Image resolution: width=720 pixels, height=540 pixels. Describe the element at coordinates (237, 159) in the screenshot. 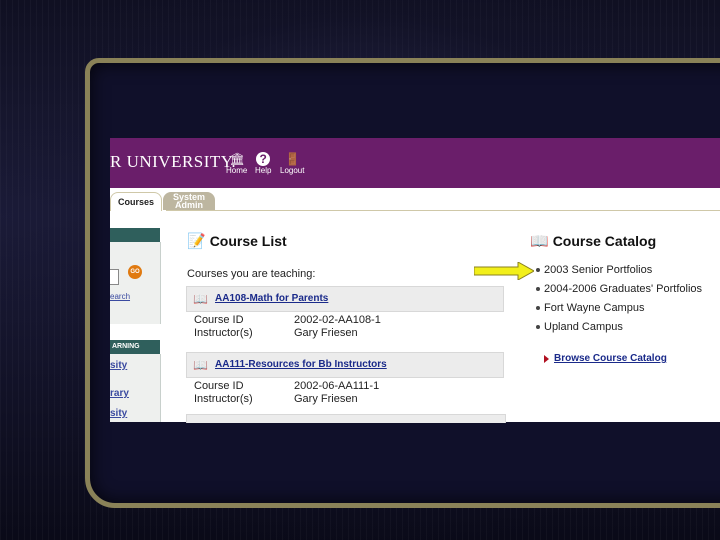

I see `home-icon: 🏛` at that location.